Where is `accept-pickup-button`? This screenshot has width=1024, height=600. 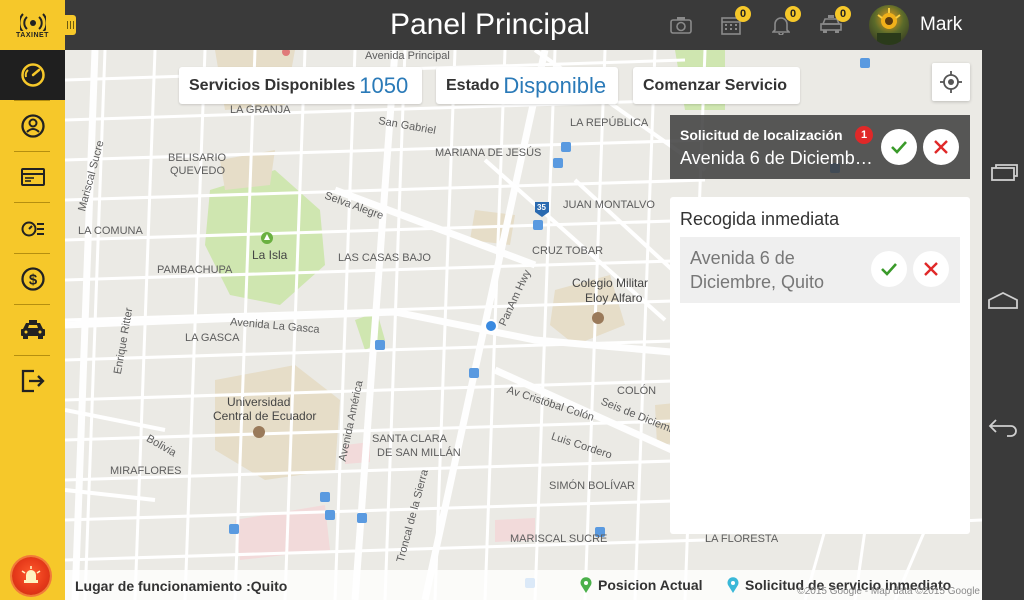
accept-pickup-button is located at coordinates (889, 269).